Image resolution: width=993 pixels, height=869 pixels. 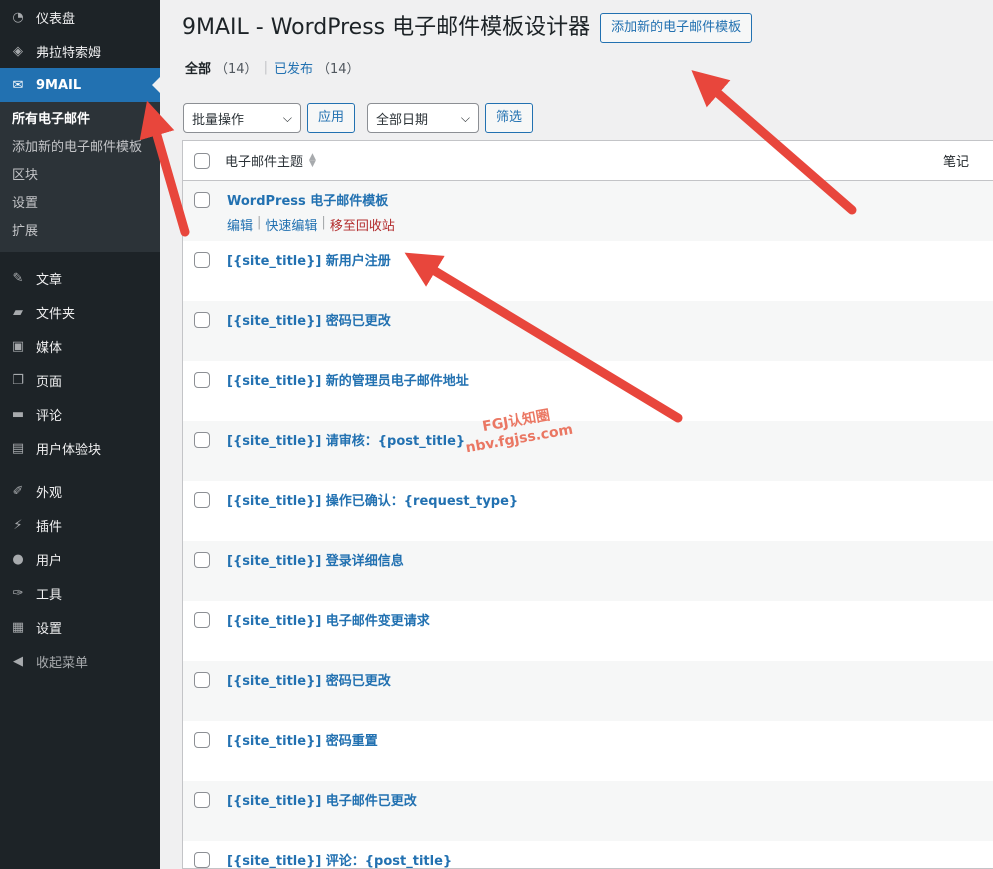 I want to click on wrench-icon: ✑, so click(x=18, y=593).